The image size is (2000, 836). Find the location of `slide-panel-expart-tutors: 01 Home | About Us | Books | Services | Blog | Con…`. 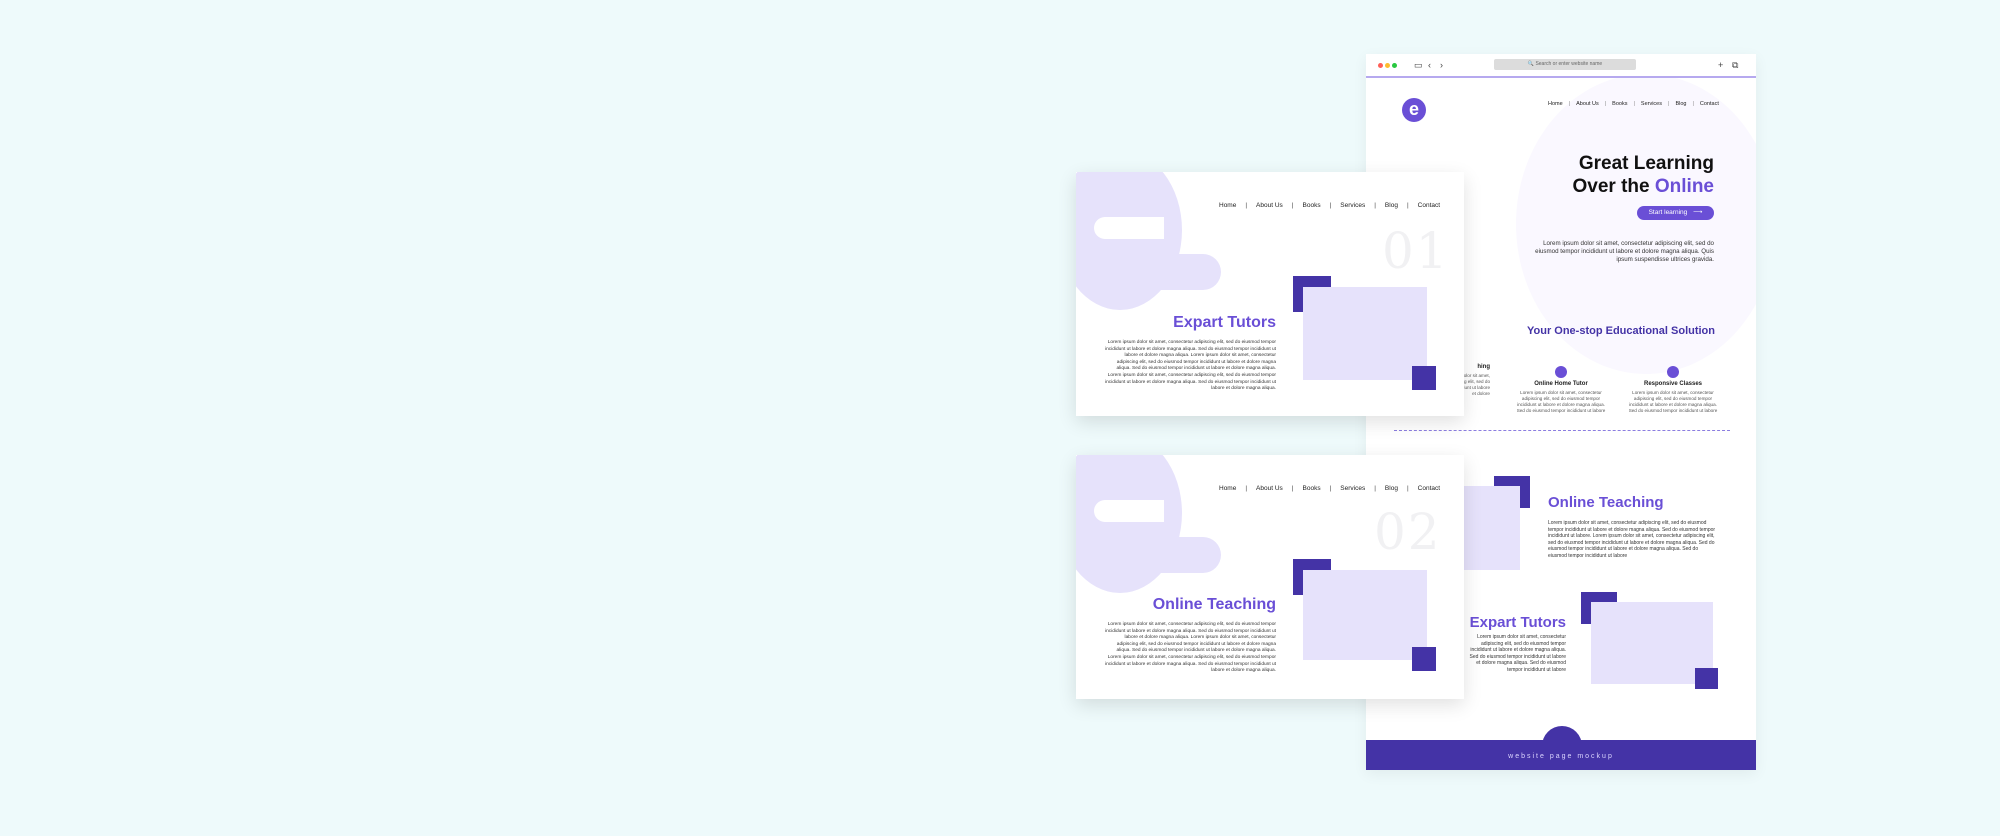

slide-panel-expart-tutors: 01 Home | About Us | Books | Services | Blog | Con… is located at coordinates (1270, 294).